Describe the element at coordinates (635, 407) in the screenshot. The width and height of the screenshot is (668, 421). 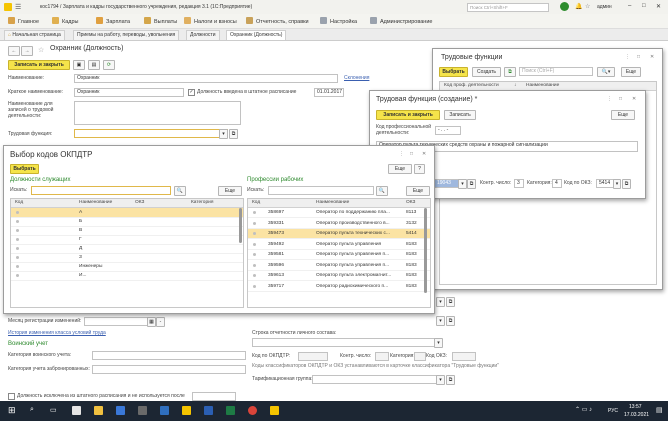
I see `clock-time: 13:57` at that location.